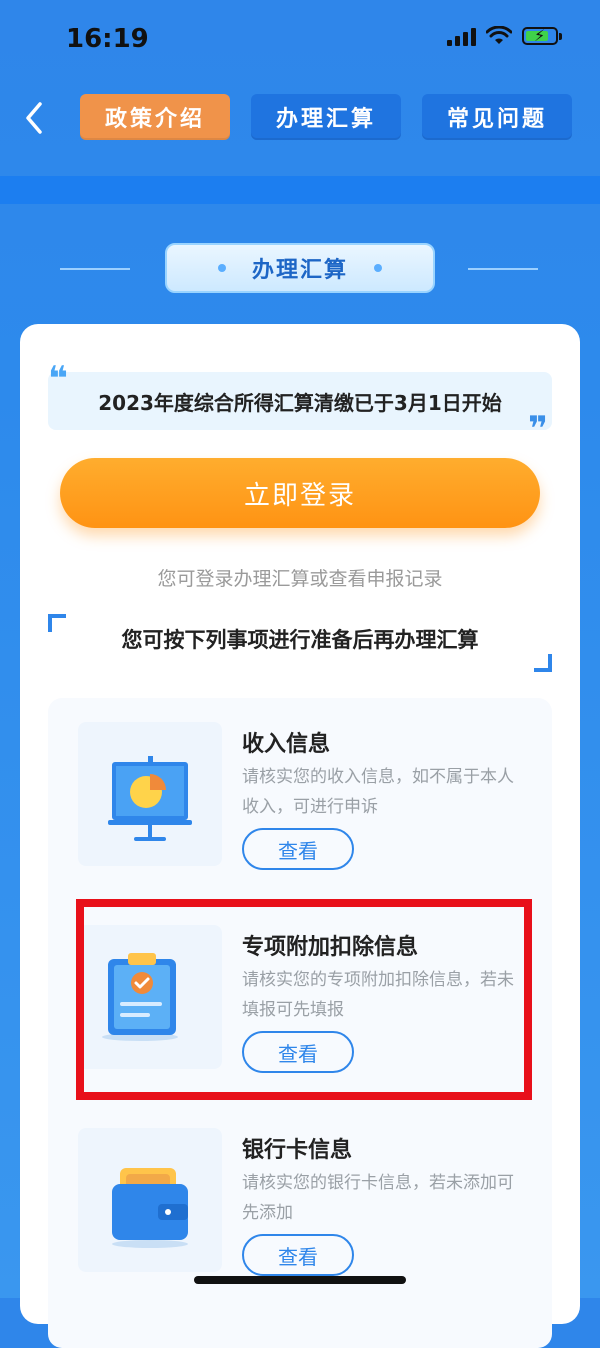 The width and height of the screenshot is (600, 1348). What do you see at coordinates (300, 190) in the screenshot?
I see `header-divider` at bounding box center [300, 190].